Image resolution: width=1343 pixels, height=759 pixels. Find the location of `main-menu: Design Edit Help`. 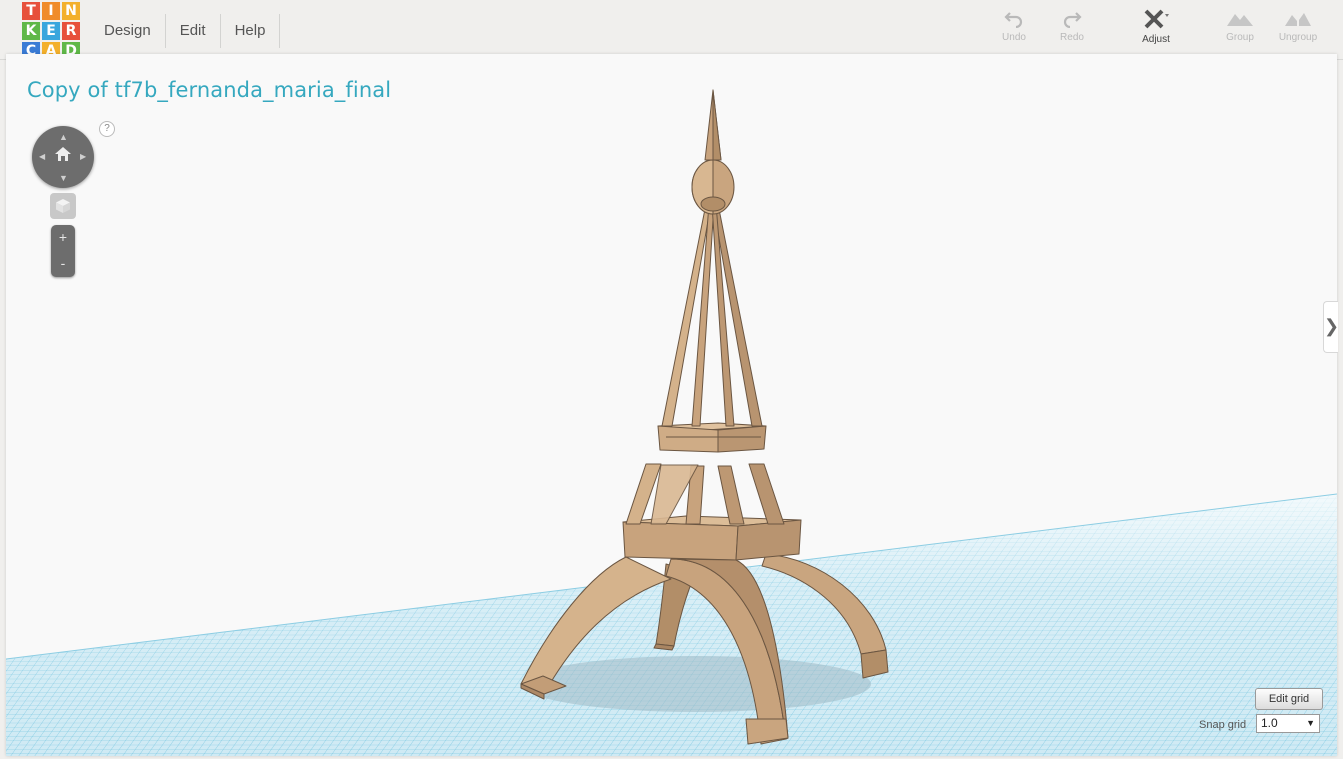

main-menu: Design Edit Help is located at coordinates (185, 31).